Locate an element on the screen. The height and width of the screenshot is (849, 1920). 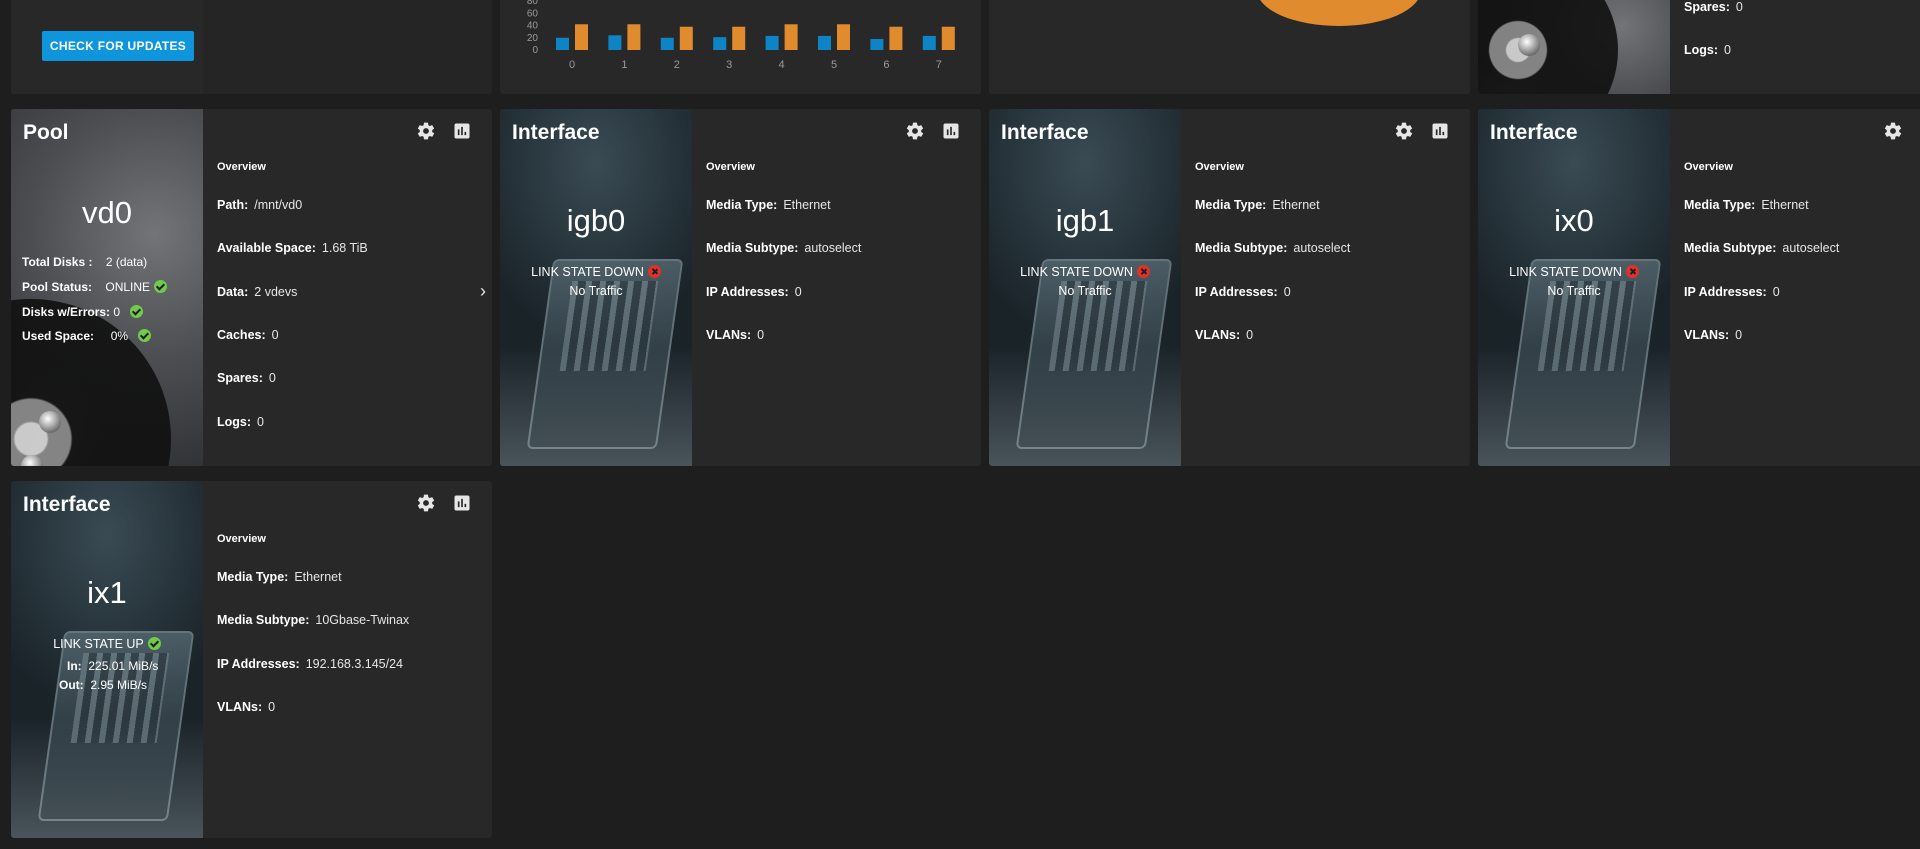
pool-stat-used-space: Used Space: 0% is located at coordinates (87, 336).